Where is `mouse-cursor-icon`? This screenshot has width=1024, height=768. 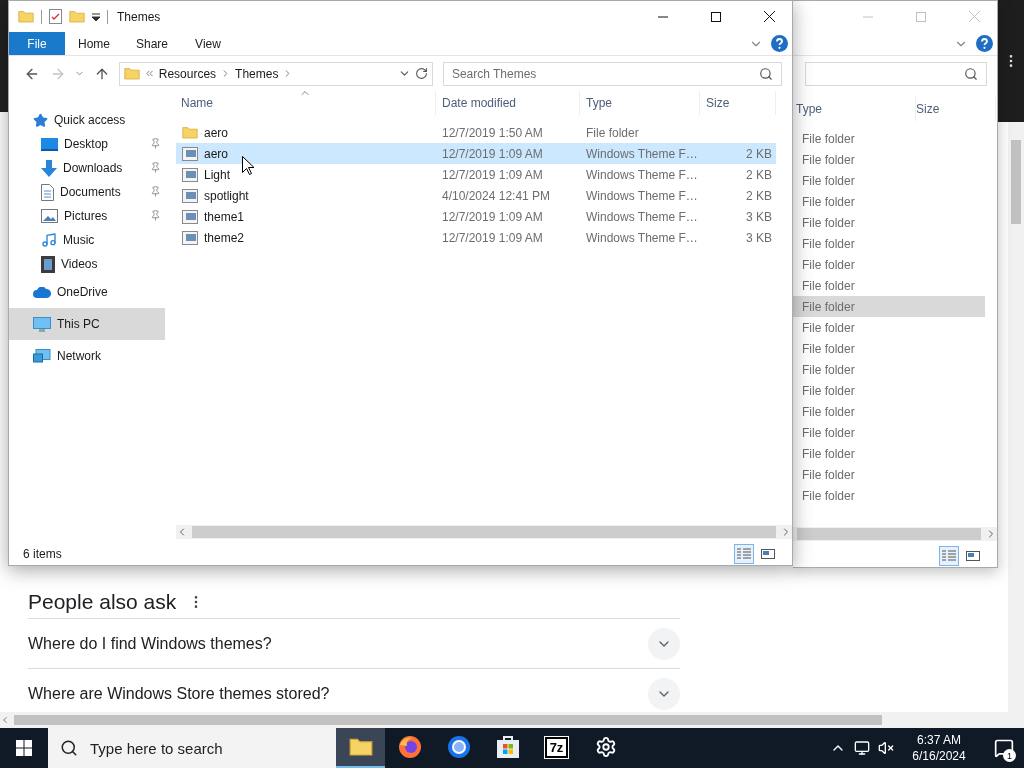 mouse-cursor-icon is located at coordinates (248, 165).